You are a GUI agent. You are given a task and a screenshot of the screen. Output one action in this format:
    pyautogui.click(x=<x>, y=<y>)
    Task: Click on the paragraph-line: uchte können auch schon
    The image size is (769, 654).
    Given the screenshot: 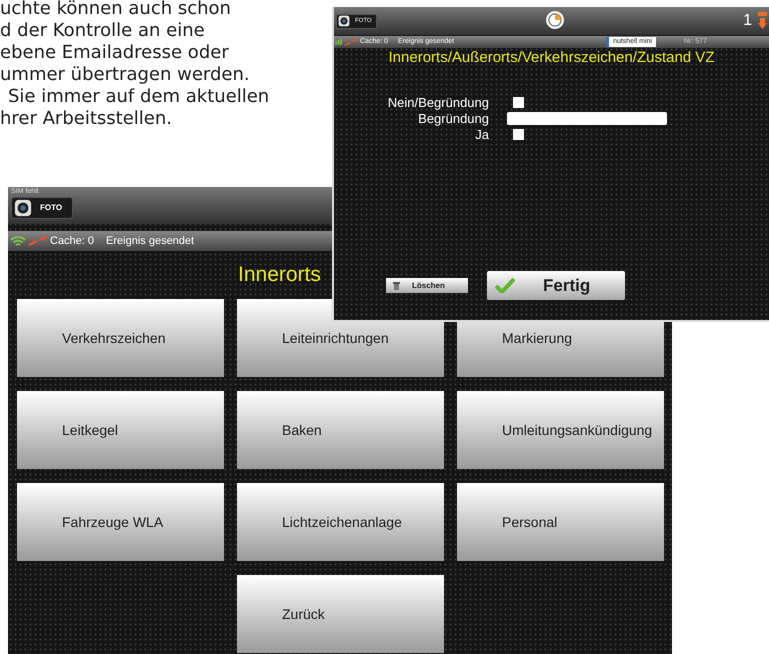 What is the action you would take?
    pyautogui.click(x=116, y=10)
    